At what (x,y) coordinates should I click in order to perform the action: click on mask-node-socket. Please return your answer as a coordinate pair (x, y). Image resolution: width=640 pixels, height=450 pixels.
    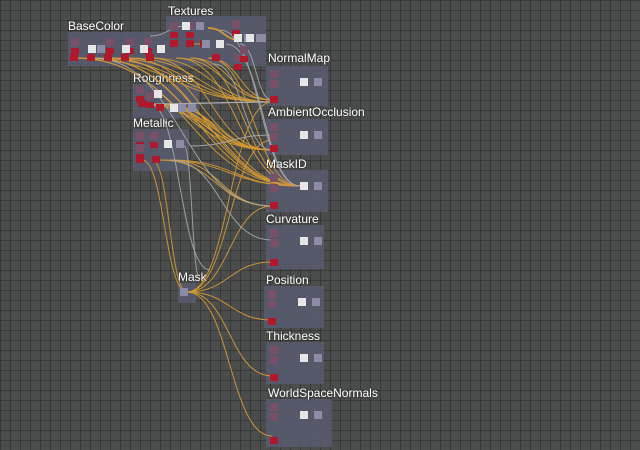
    Looking at the image, I should click on (184, 292).